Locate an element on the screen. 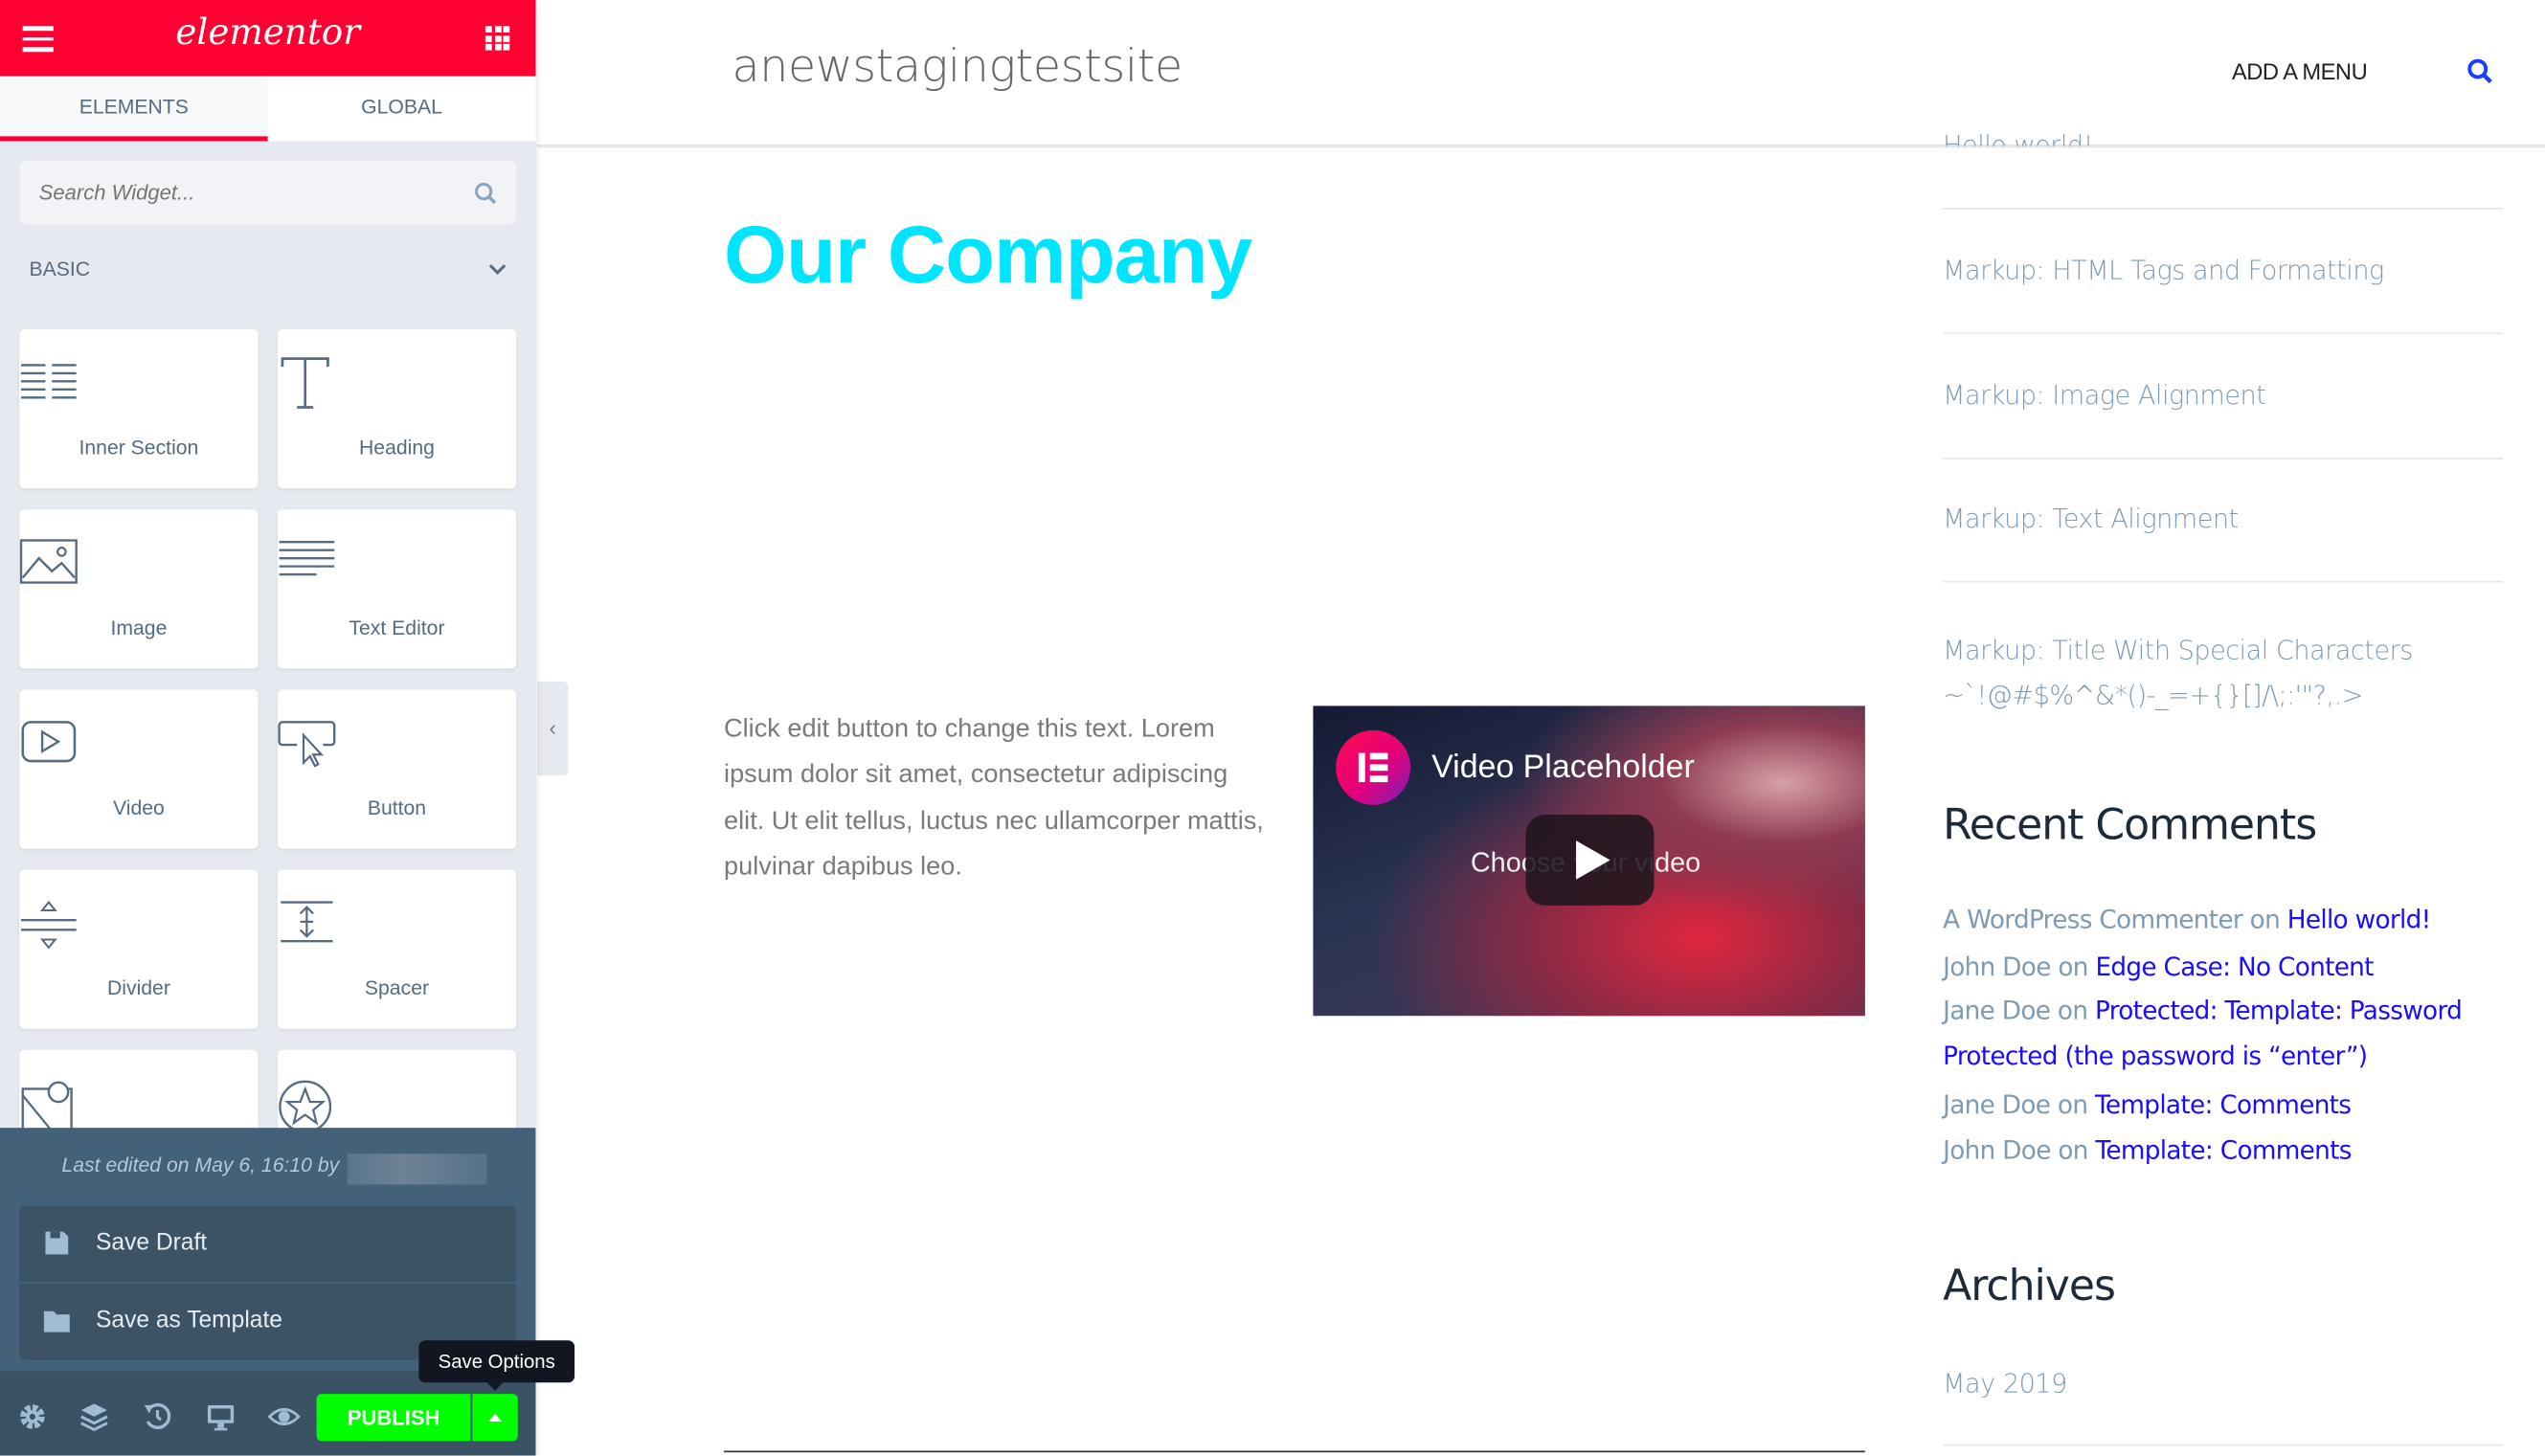 The image size is (2545, 1456). widget-label: Text Editor is located at coordinates (397, 628).